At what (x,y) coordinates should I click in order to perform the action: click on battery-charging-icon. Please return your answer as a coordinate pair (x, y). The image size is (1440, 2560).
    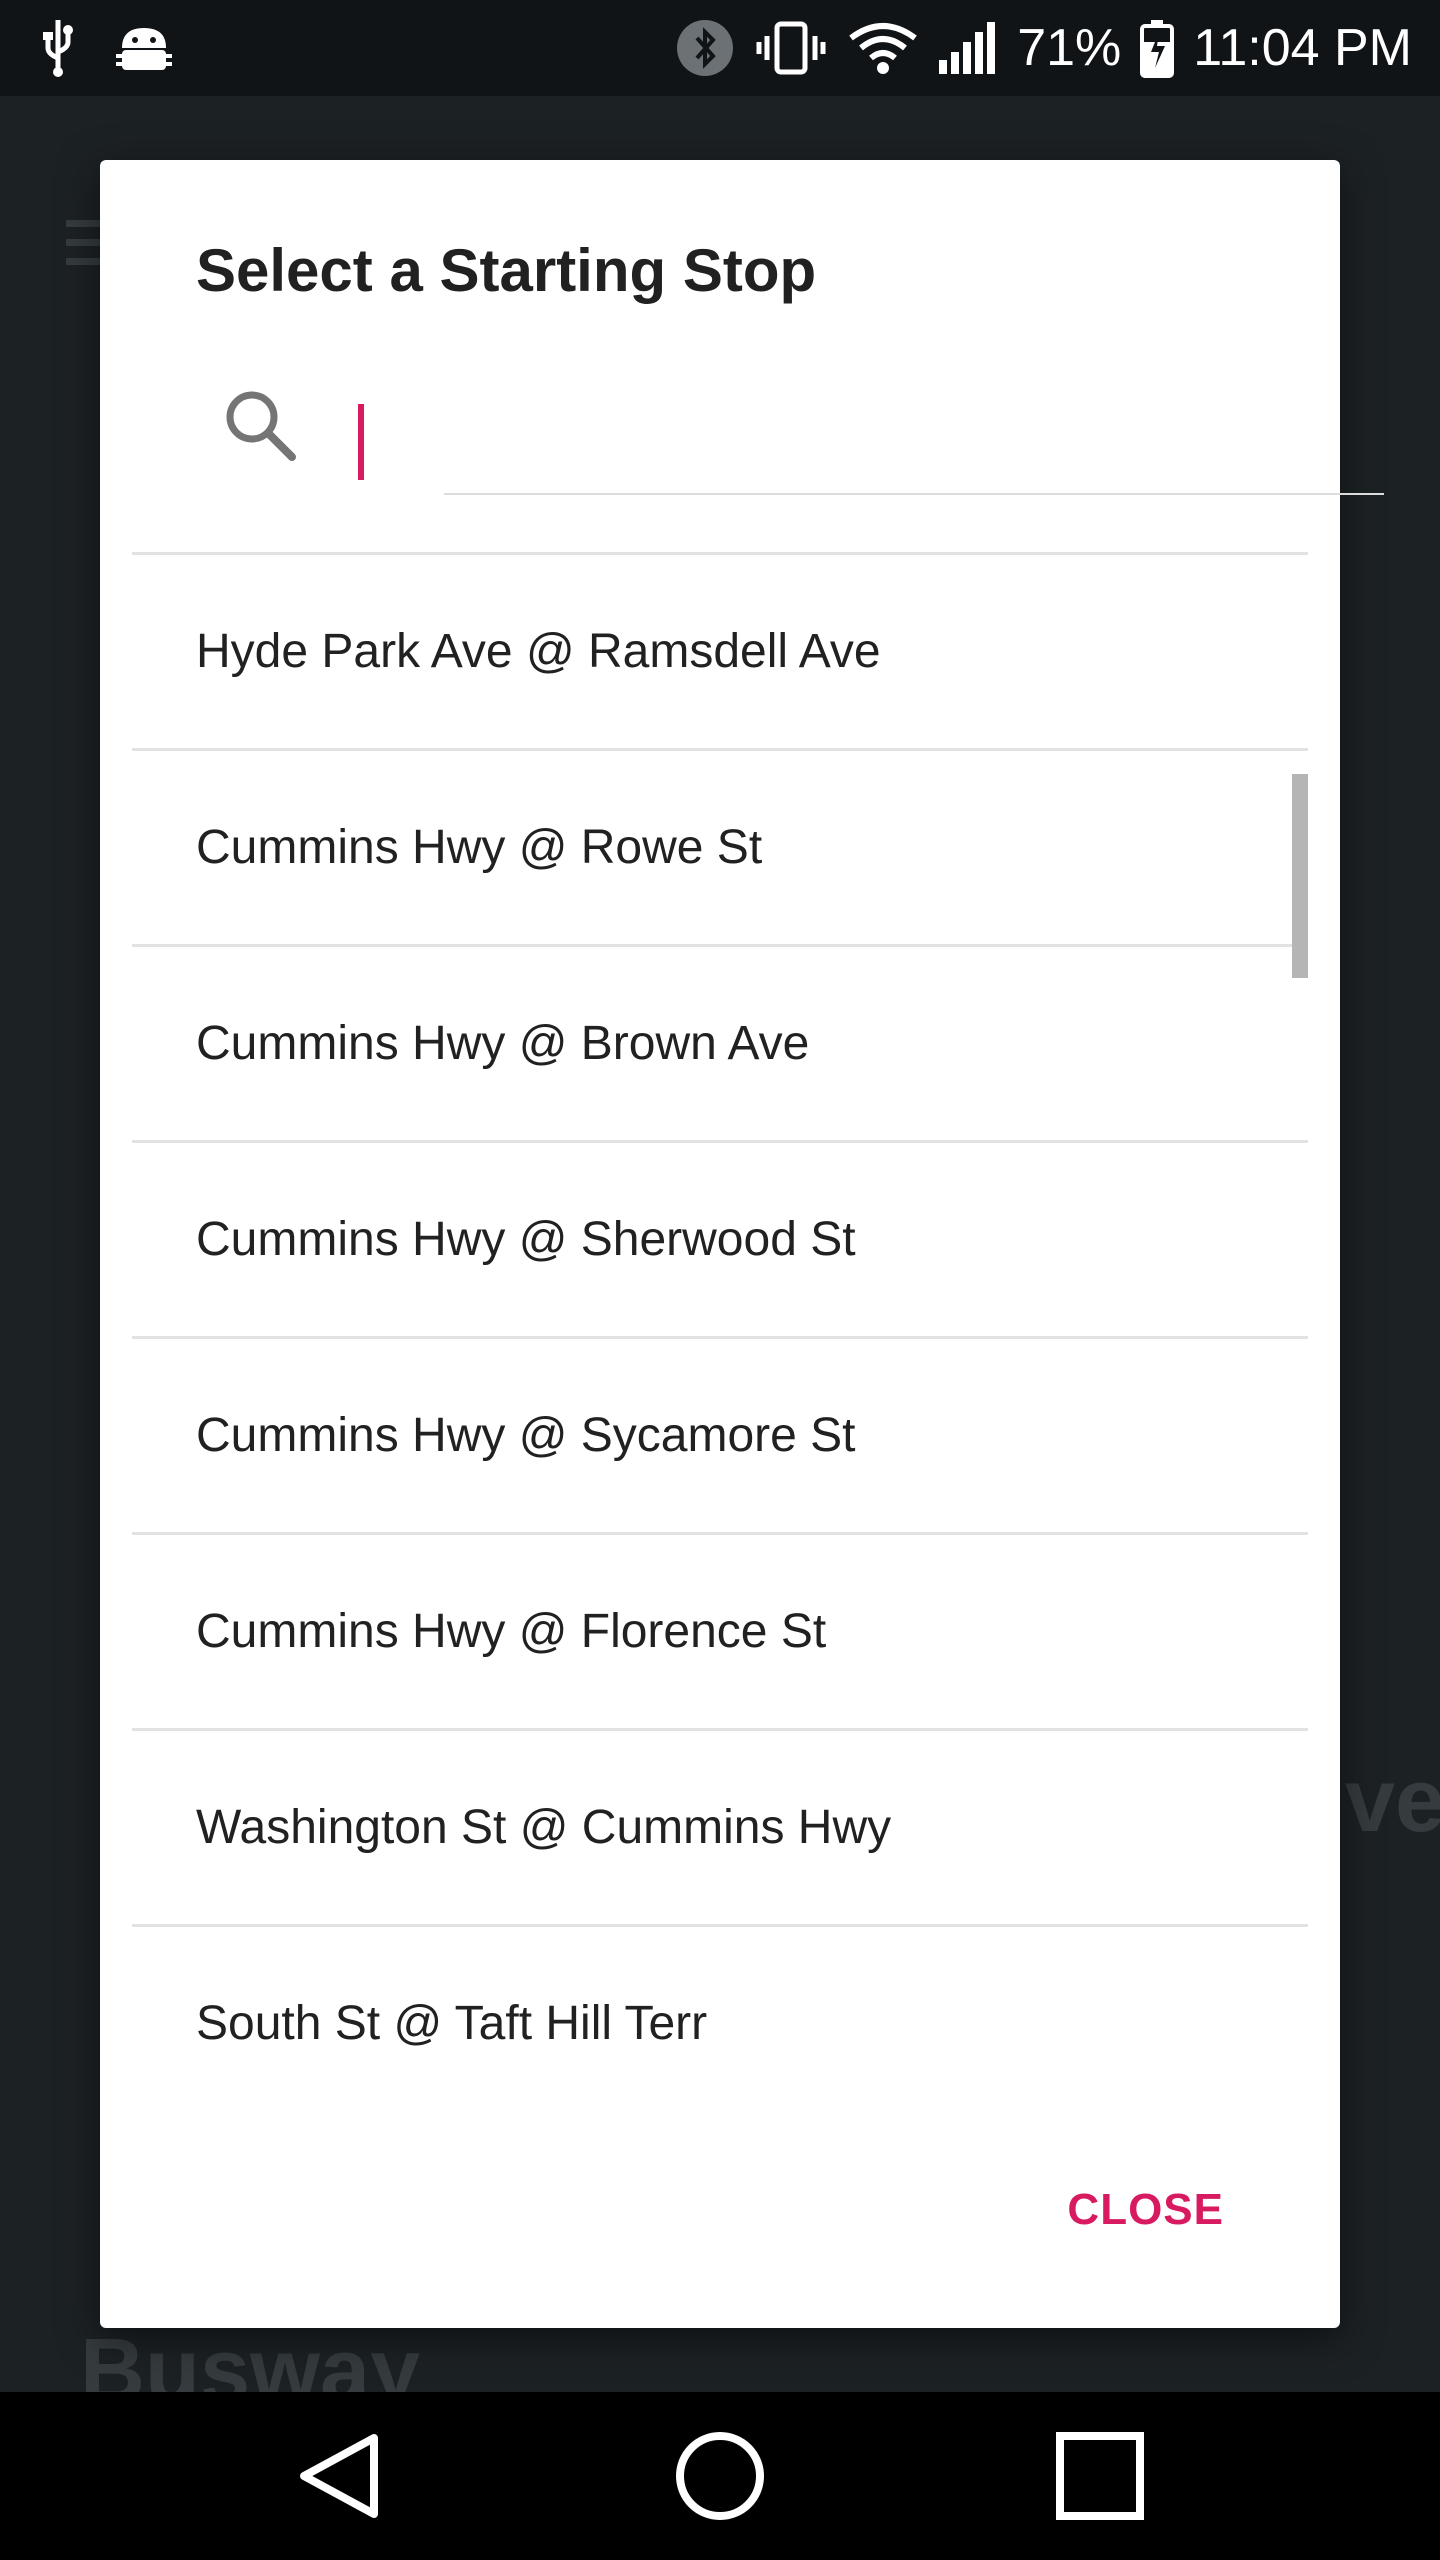
    Looking at the image, I should click on (1157, 48).